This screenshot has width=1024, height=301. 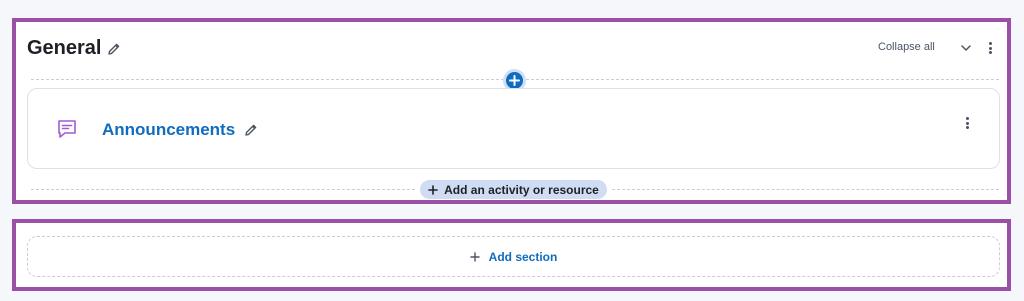 What do you see at coordinates (64, 48) in the screenshot?
I see `section-title-text: General` at bounding box center [64, 48].